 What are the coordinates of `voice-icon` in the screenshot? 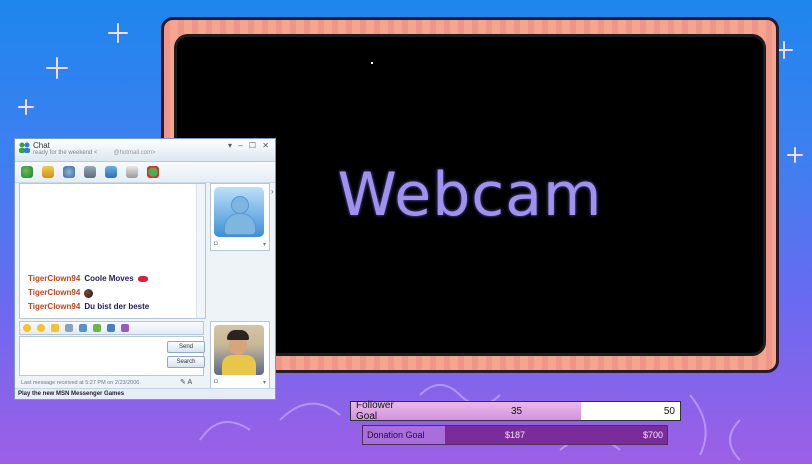 It's located at (90, 172).